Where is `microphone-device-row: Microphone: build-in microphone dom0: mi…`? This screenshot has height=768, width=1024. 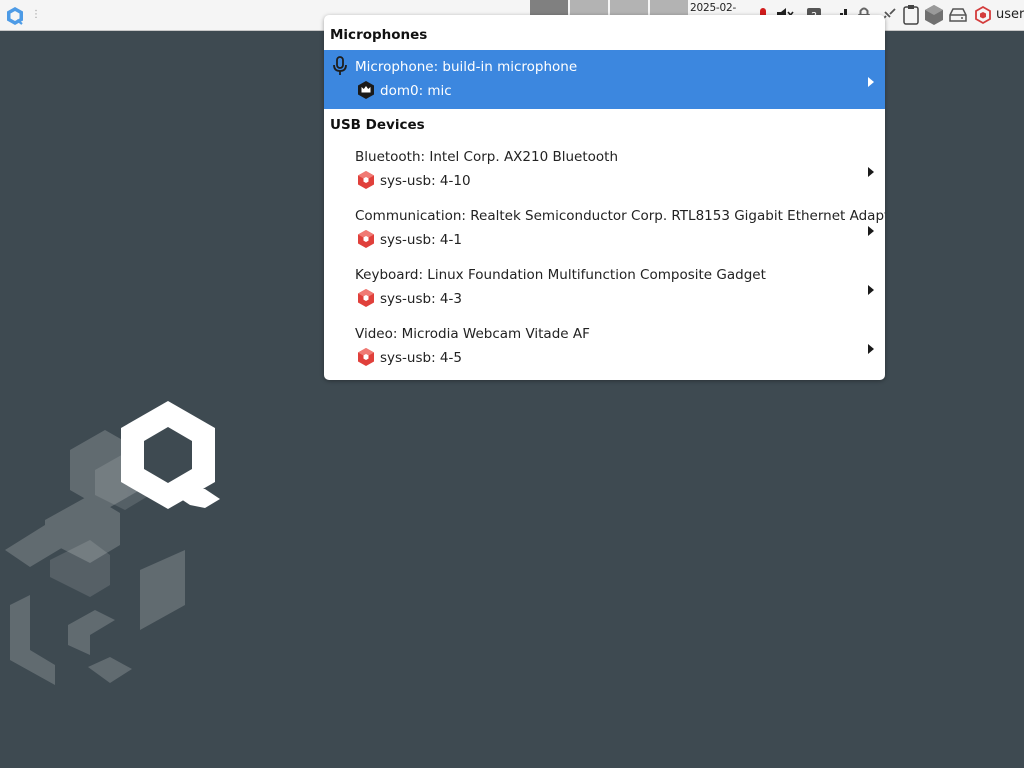
microphone-device-row: Microphone: build-in microphone dom0: mi… is located at coordinates (604, 79).